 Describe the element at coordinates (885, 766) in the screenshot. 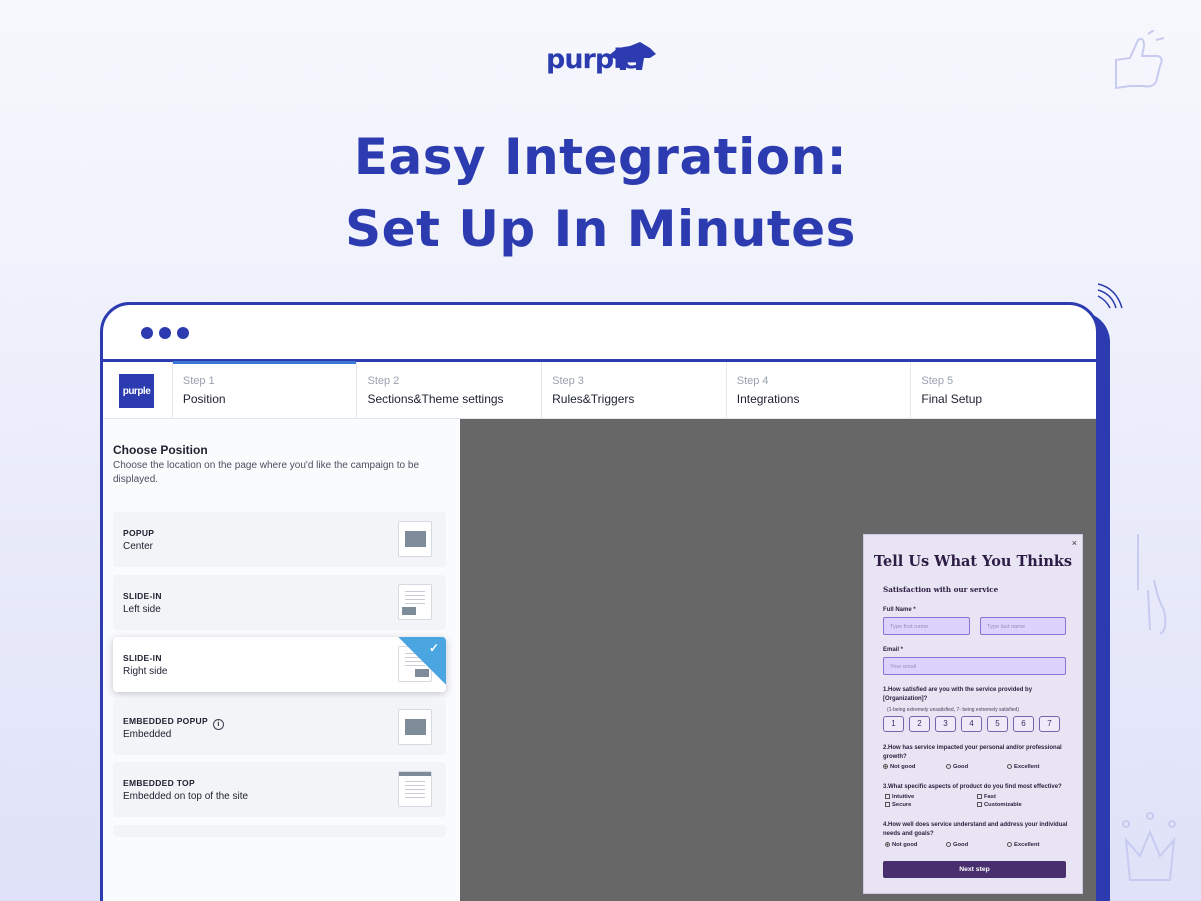

I see `radio-selected-icon` at that location.